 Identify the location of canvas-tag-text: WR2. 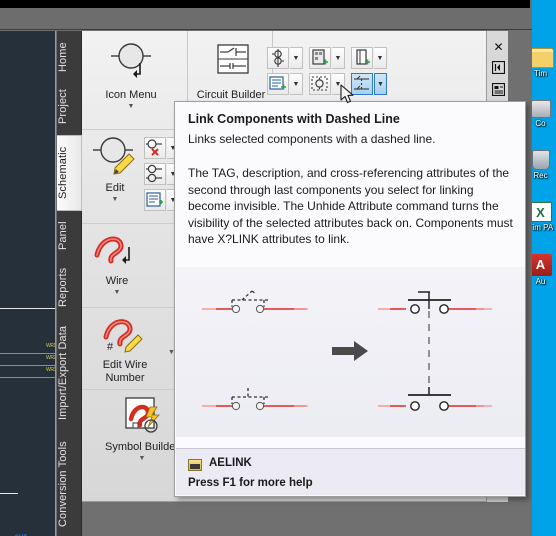
(51, 358).